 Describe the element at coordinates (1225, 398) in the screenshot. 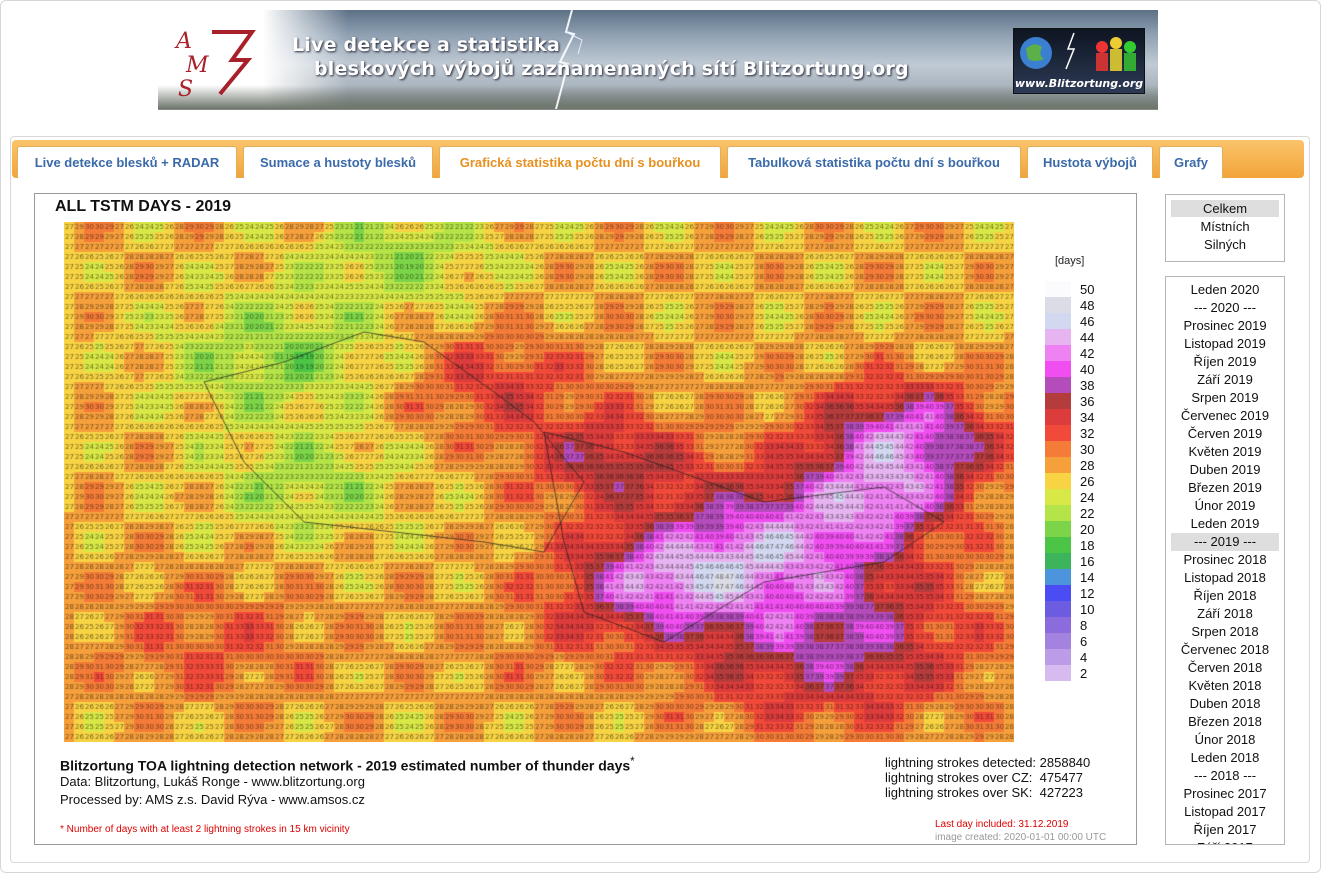

I see `month-item: Srpen 2019` at that location.